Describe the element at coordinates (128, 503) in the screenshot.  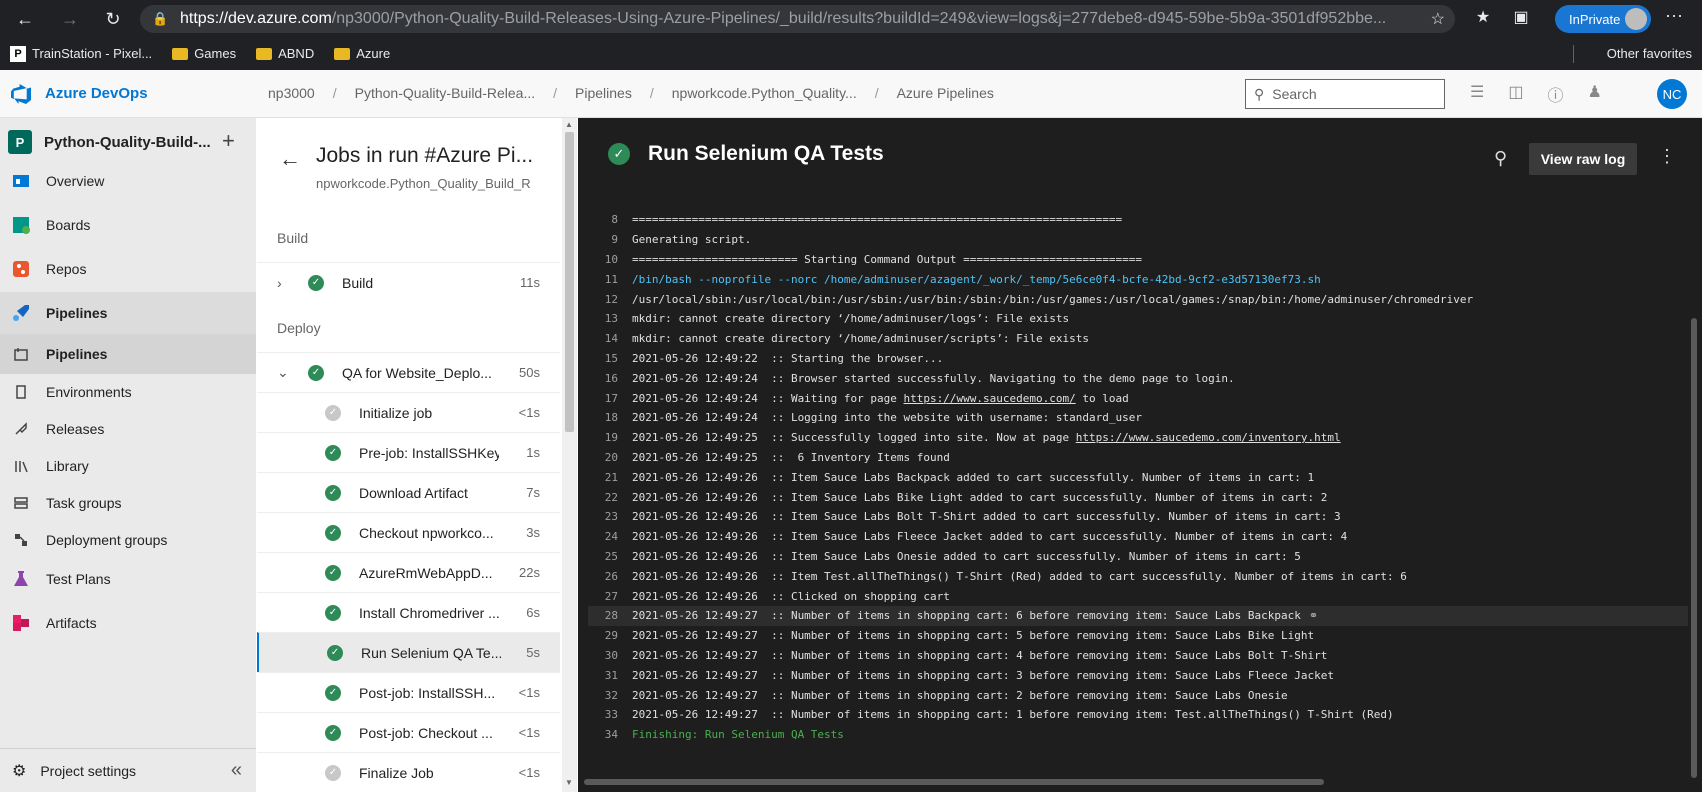
I see `sidebar-subitem-task-groups: Task groups` at that location.